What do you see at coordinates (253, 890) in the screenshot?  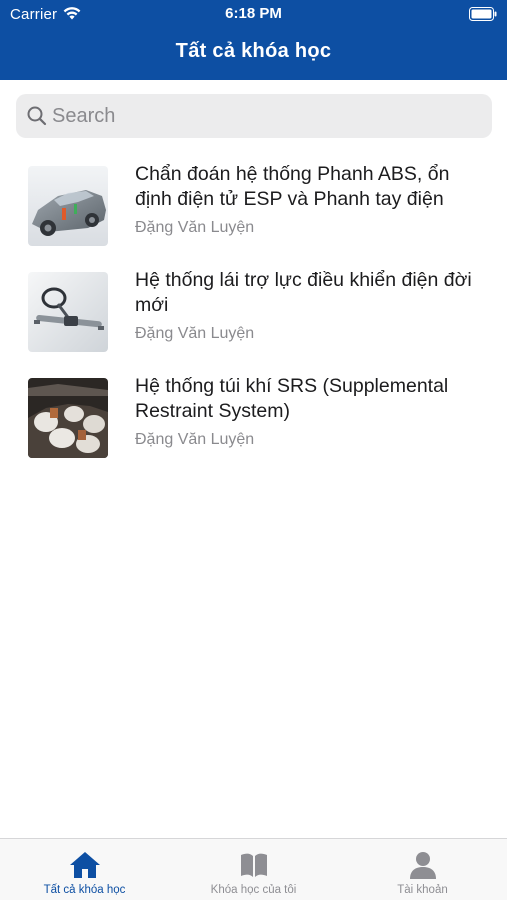 I see `tab-label: Khóa học của tôi` at bounding box center [253, 890].